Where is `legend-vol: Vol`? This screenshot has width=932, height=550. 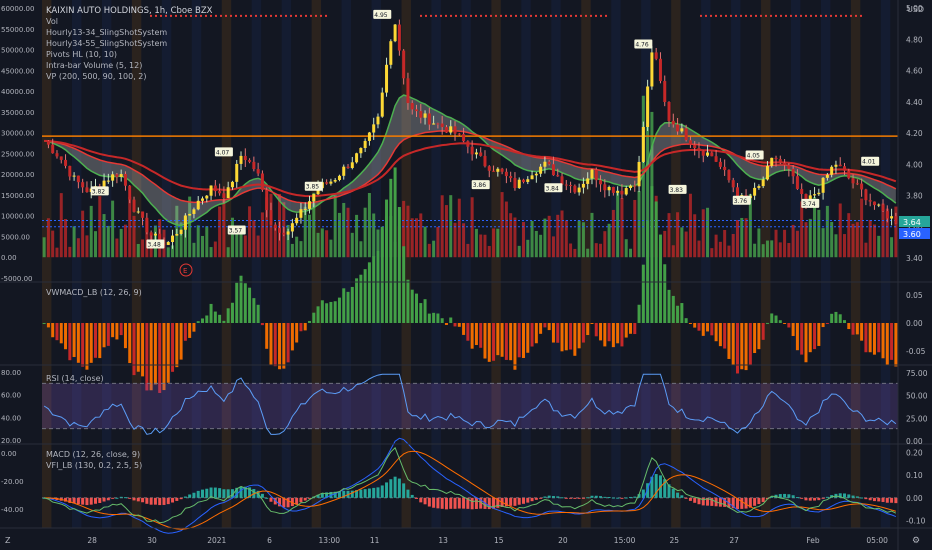 legend-vol: Vol is located at coordinates (52, 21).